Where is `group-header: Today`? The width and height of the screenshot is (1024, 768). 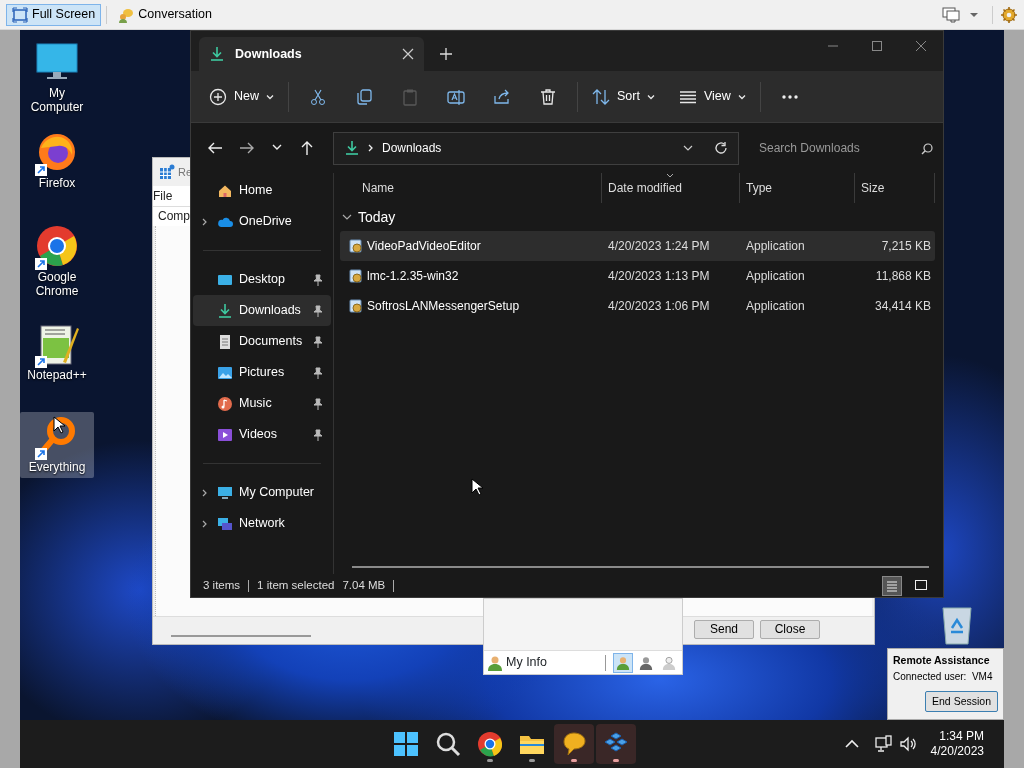 group-header: Today is located at coordinates (637, 217).